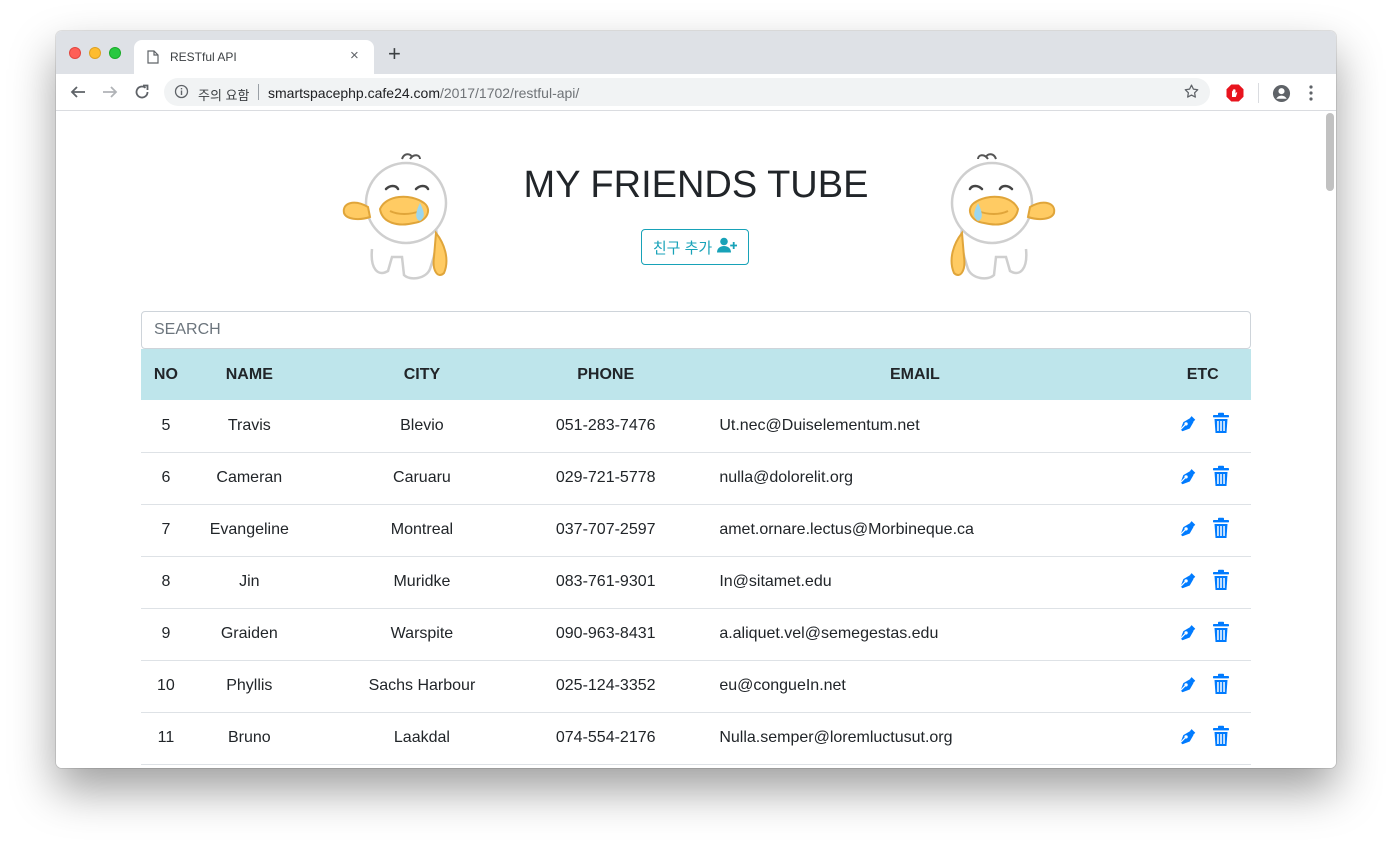  I want to click on back-icon, so click(78, 92).